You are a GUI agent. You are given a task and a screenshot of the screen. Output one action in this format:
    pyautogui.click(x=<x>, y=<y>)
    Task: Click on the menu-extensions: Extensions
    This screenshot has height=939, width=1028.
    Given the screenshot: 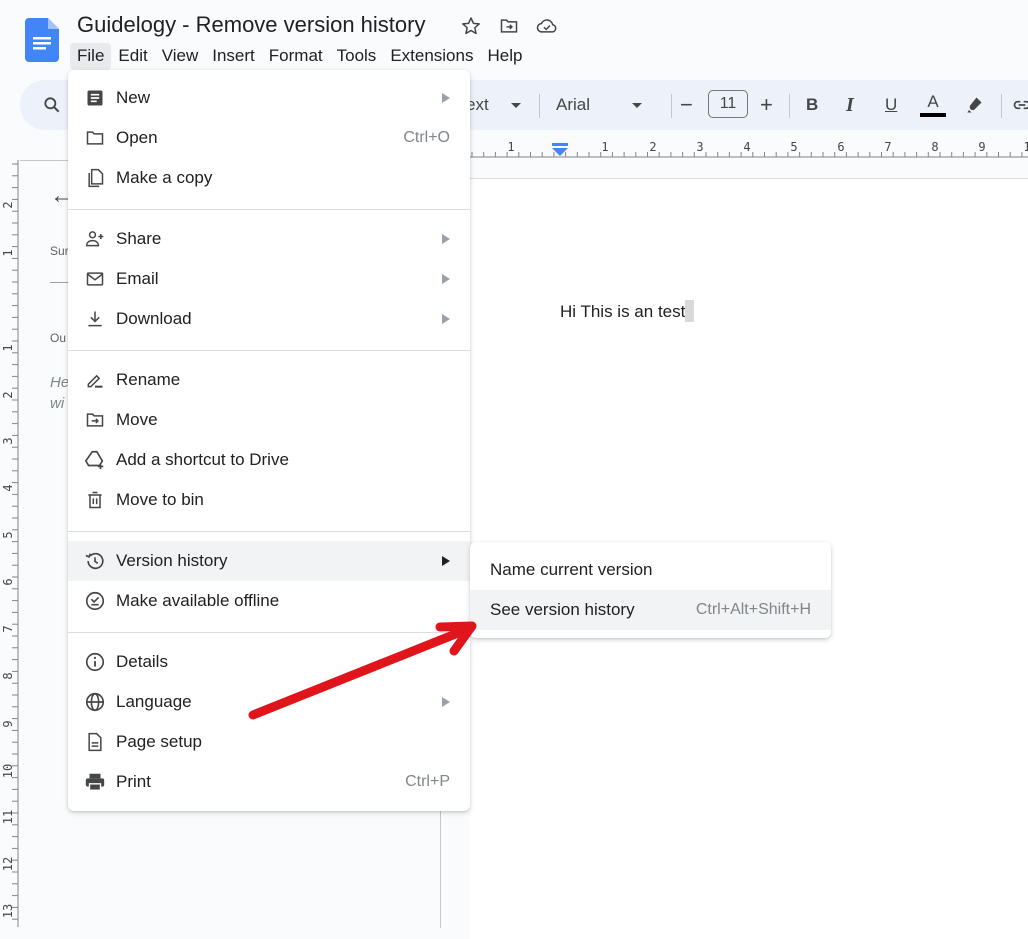 What is the action you would take?
    pyautogui.click(x=431, y=56)
    